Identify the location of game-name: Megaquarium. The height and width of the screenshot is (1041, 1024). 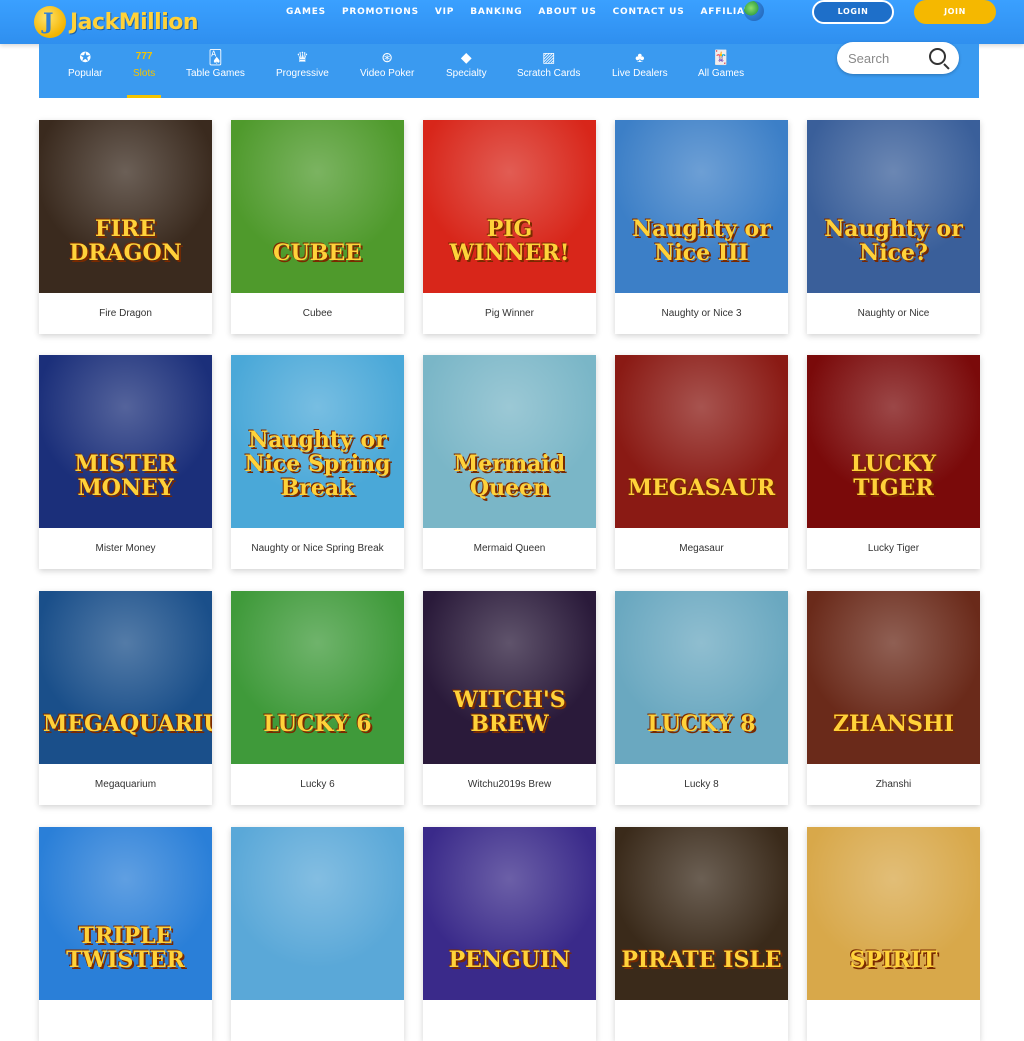
(125, 784).